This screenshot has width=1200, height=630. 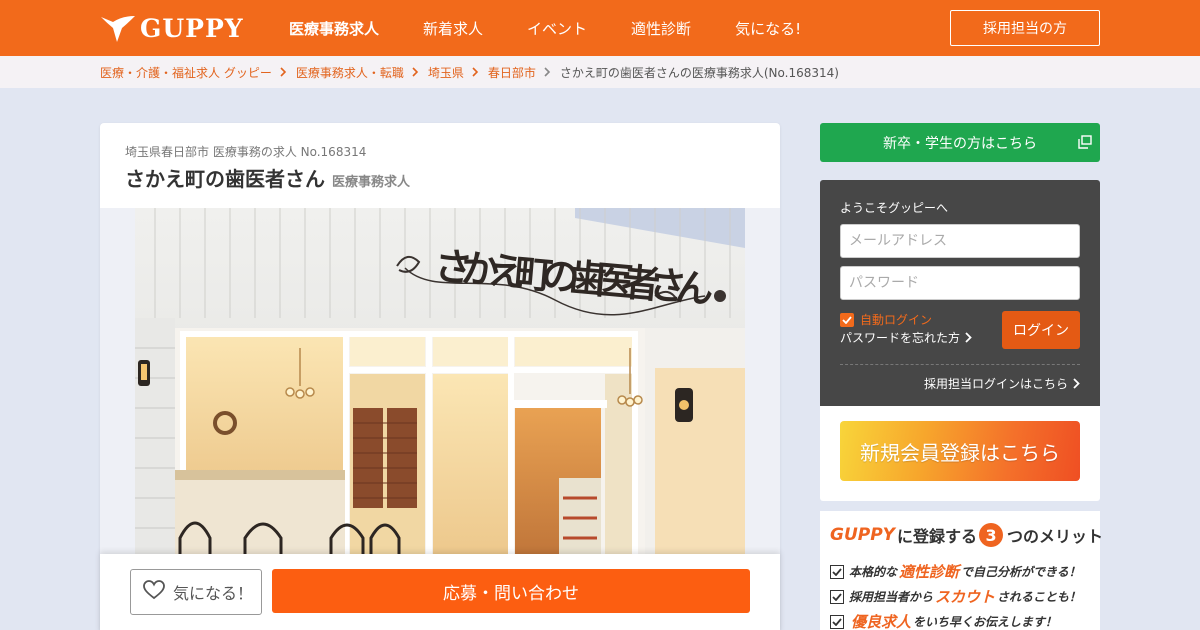 I want to click on merit-number-badge: 3, so click(x=991, y=535).